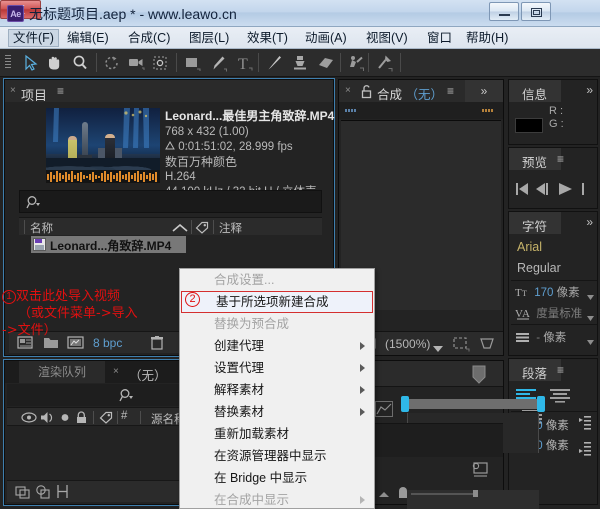  What do you see at coordinates (461, 346) in the screenshot?
I see `region-of-interest-icon` at bounding box center [461, 346].